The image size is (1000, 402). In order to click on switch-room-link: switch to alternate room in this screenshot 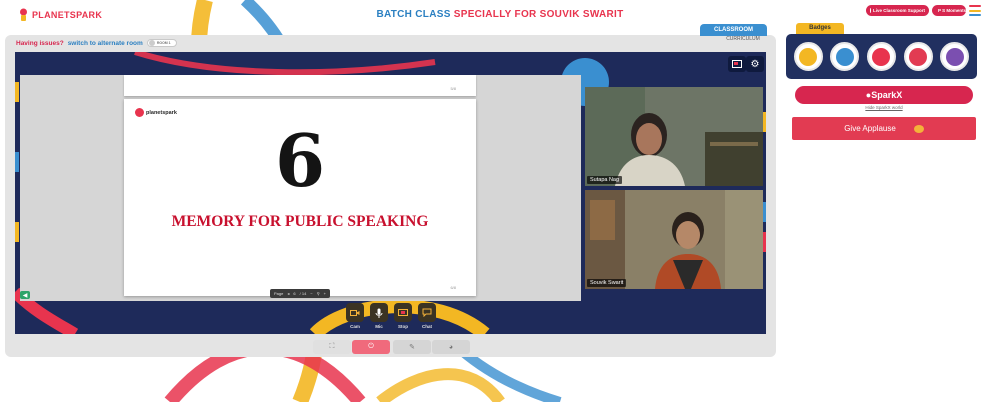, I will do `click(105, 43)`.